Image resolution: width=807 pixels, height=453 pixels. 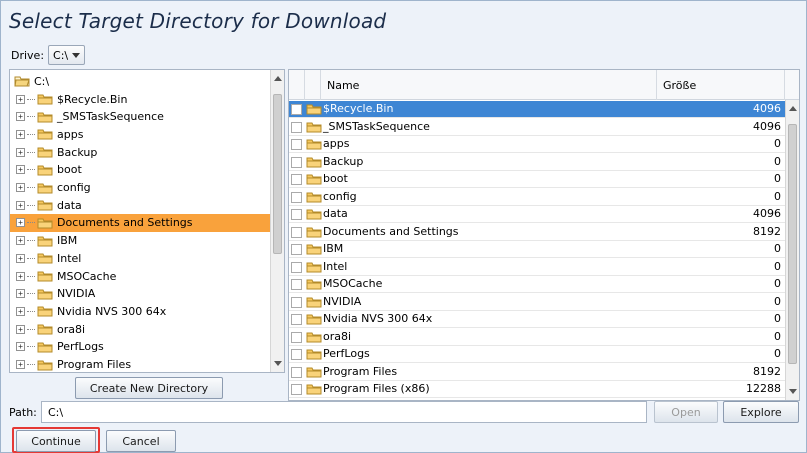 What do you see at coordinates (297, 85) in the screenshot?
I see `checkbox-column-header` at bounding box center [297, 85].